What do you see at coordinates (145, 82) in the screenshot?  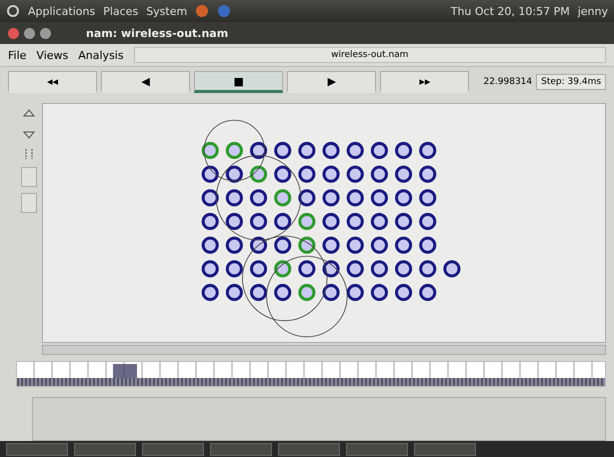 I see `playback-button: ◀` at bounding box center [145, 82].